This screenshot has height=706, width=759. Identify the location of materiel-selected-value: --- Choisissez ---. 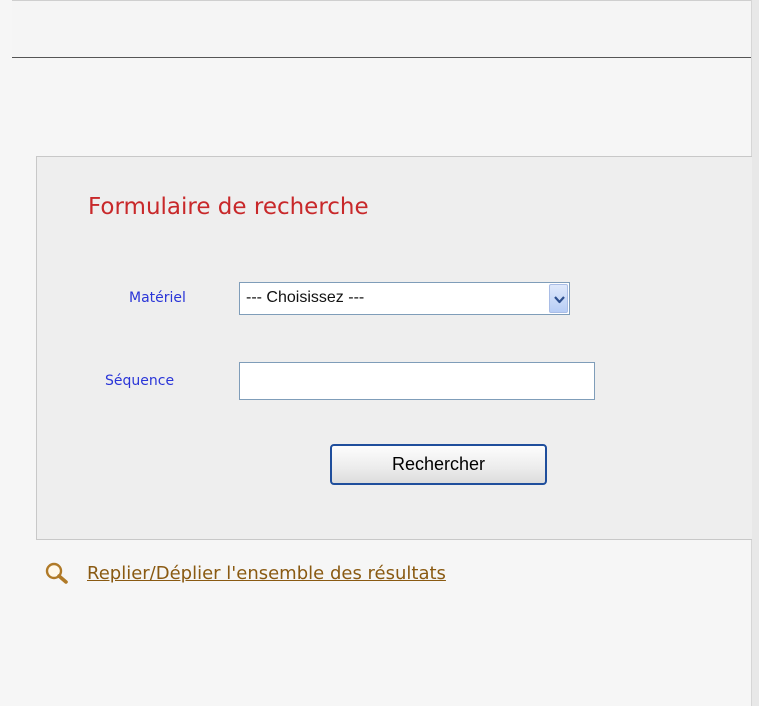
(305, 297).